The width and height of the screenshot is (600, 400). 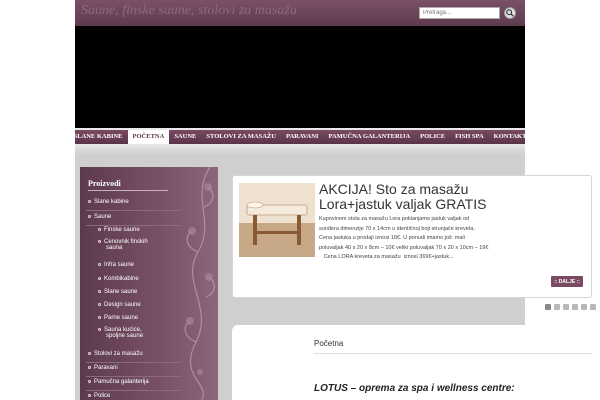 I want to click on sidebar-item-0: Slane kabine, so click(x=108, y=202).